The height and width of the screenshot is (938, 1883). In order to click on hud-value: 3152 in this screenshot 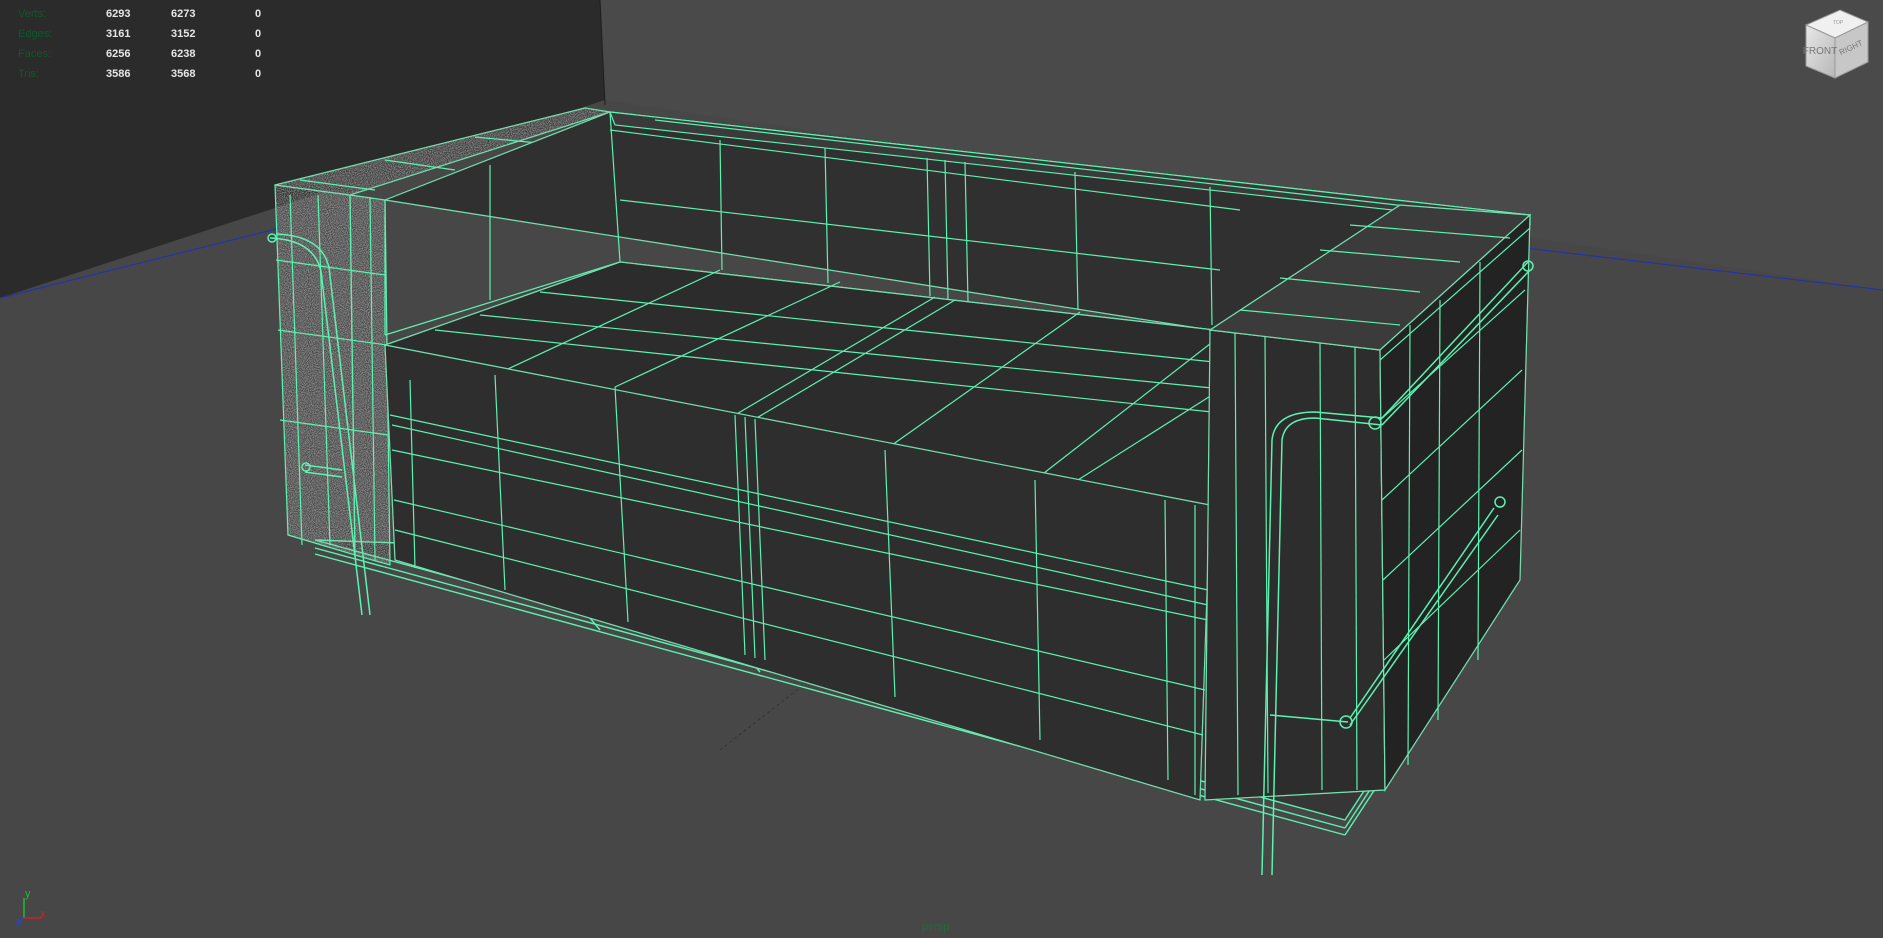, I will do `click(183, 34)`.